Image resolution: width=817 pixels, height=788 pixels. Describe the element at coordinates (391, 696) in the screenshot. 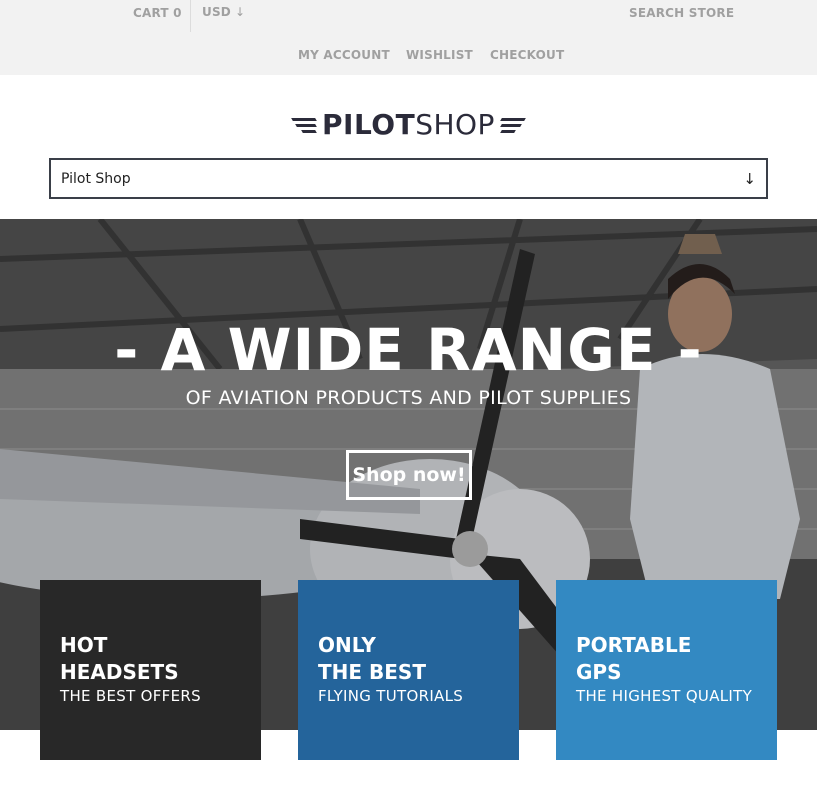

I see `promo-tagline: FLYING TUTORIALS` at that location.